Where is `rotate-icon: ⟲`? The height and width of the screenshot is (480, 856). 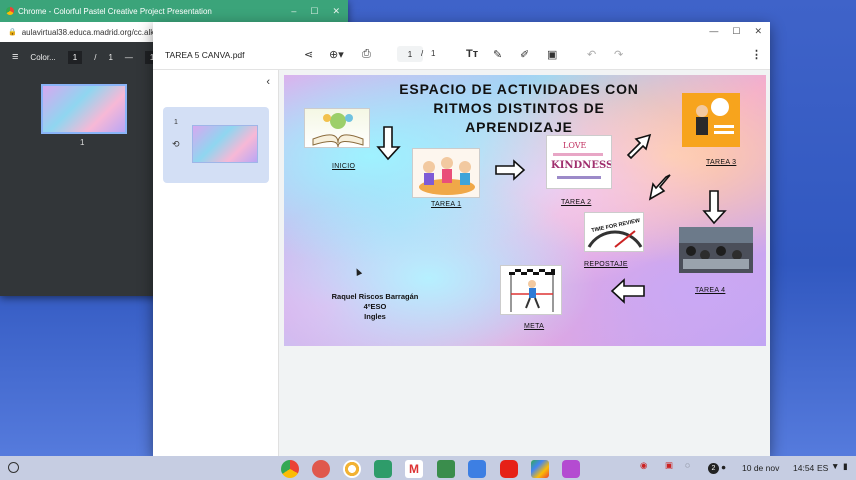 rotate-icon: ⟲ is located at coordinates (176, 144).